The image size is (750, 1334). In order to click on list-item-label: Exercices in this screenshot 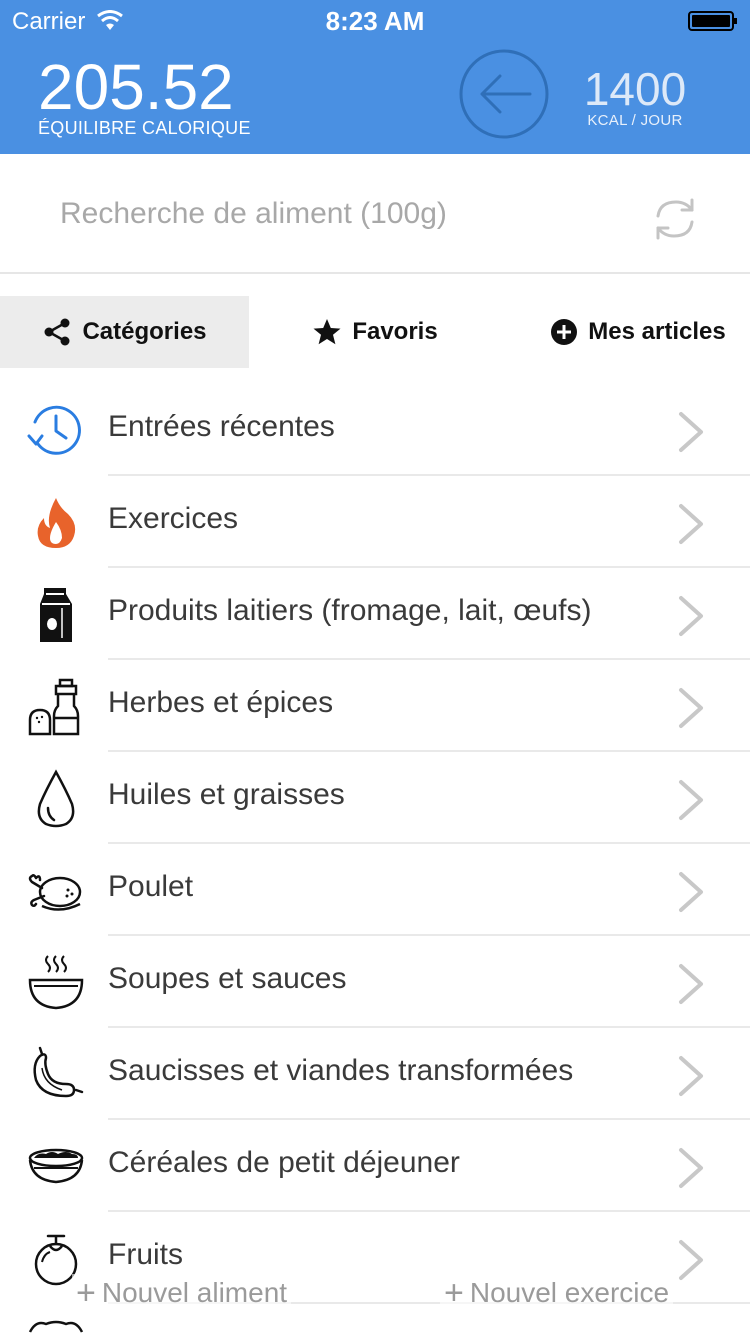, I will do `click(173, 518)`.